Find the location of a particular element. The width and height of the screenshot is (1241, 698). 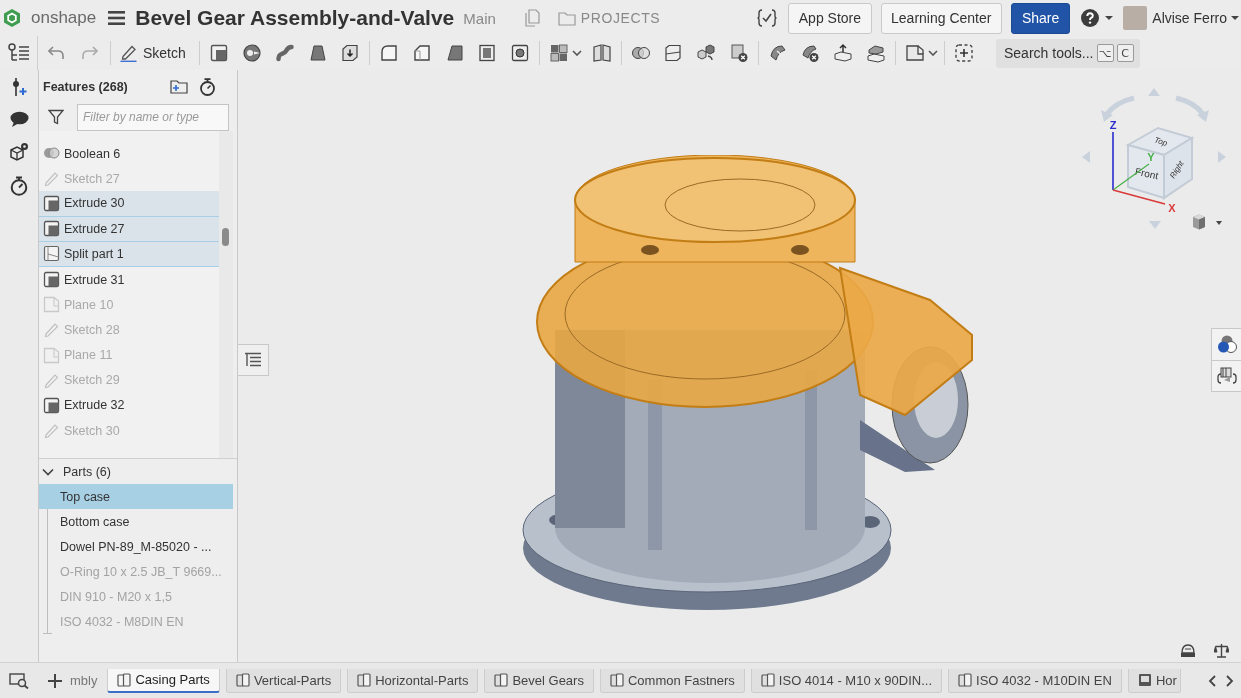

logo-text: onshape is located at coordinates (64, 18).